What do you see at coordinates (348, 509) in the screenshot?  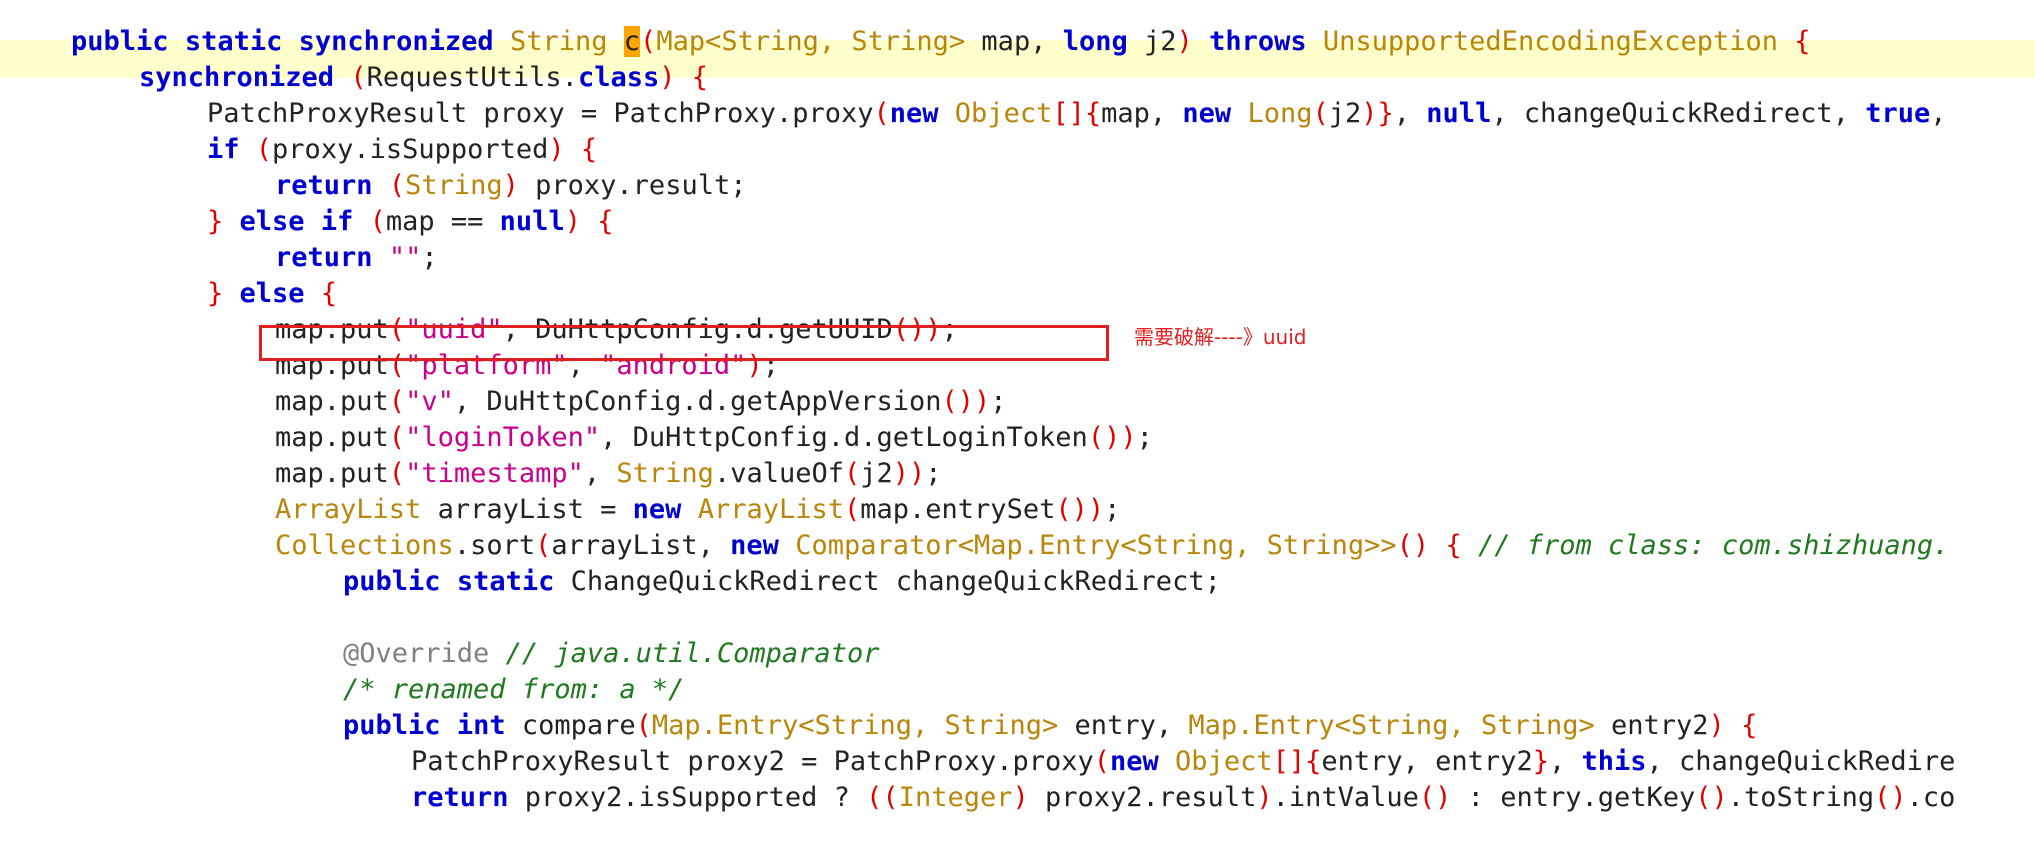 I see `code-token: ArrayList` at bounding box center [348, 509].